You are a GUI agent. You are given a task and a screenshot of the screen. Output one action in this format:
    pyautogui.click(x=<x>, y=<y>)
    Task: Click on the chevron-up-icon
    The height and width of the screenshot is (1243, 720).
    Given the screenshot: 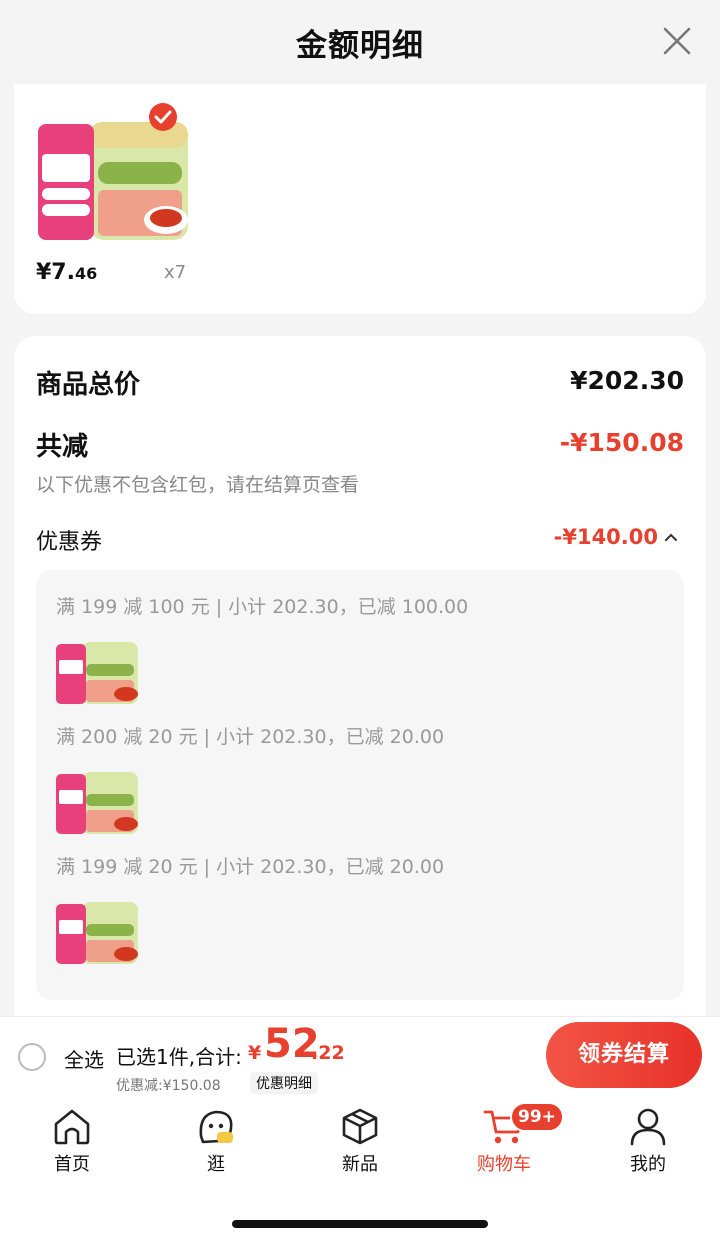 What is the action you would take?
    pyautogui.click(x=671, y=537)
    